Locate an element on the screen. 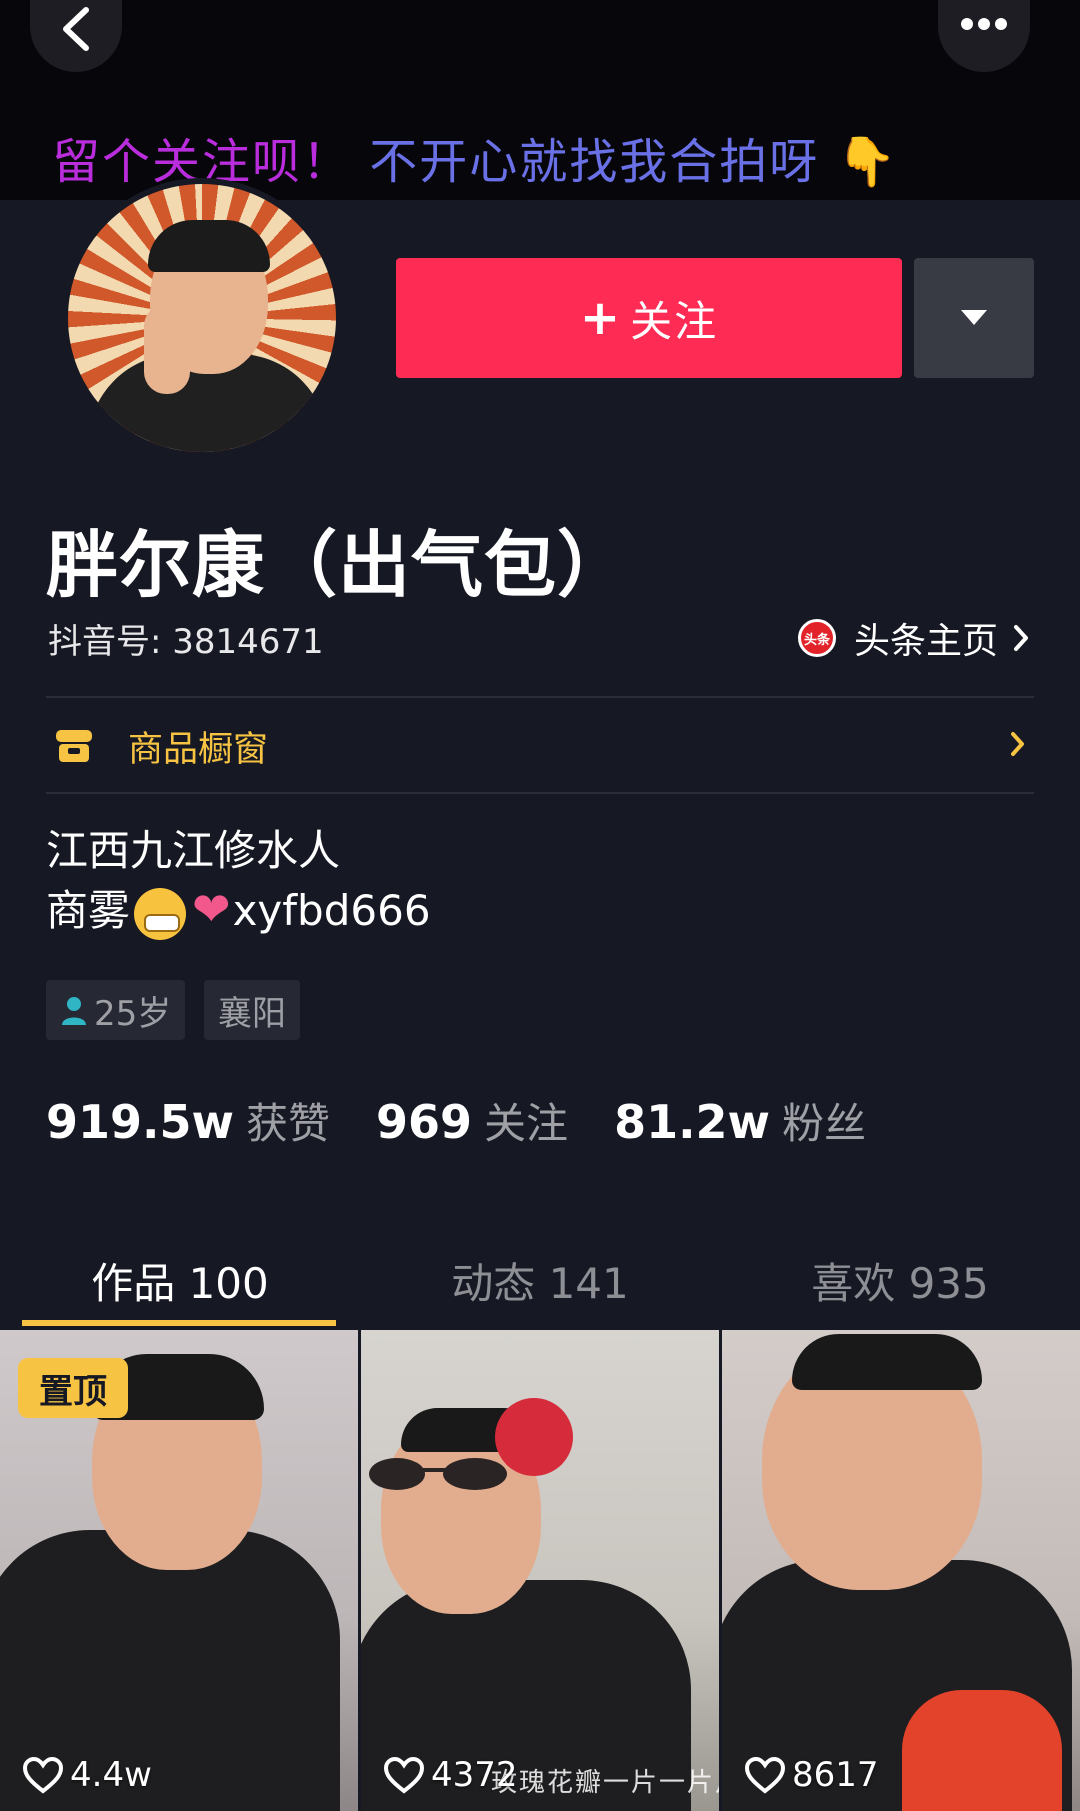 This screenshot has height=1811, width=1080. tab-likes: 喜欢 935 is located at coordinates (900, 1280).